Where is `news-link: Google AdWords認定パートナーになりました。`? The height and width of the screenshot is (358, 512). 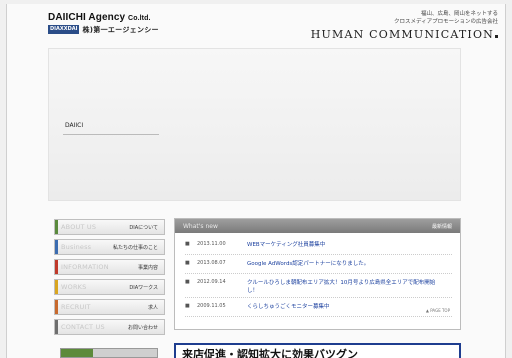
news-link: Google AdWords認定パートナーになりました。 is located at coordinates (342, 264).